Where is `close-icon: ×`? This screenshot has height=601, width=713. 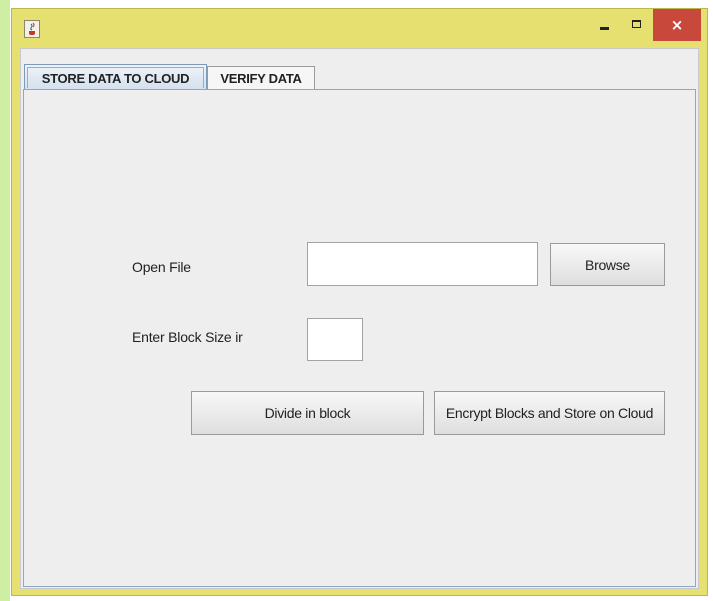
close-icon: × is located at coordinates (677, 25).